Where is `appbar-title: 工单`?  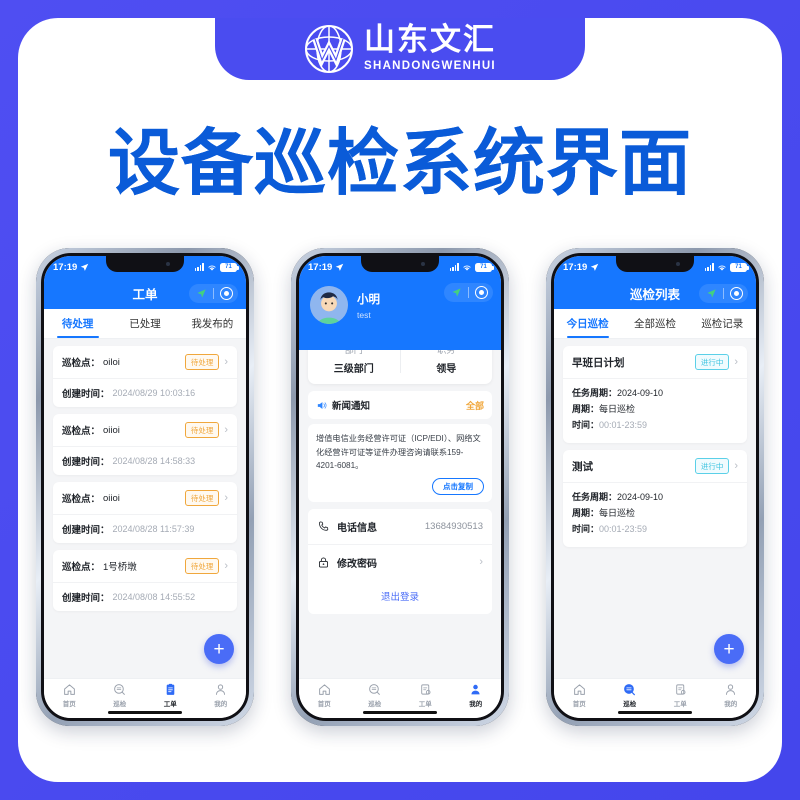 appbar-title: 工单 is located at coordinates (145, 295).